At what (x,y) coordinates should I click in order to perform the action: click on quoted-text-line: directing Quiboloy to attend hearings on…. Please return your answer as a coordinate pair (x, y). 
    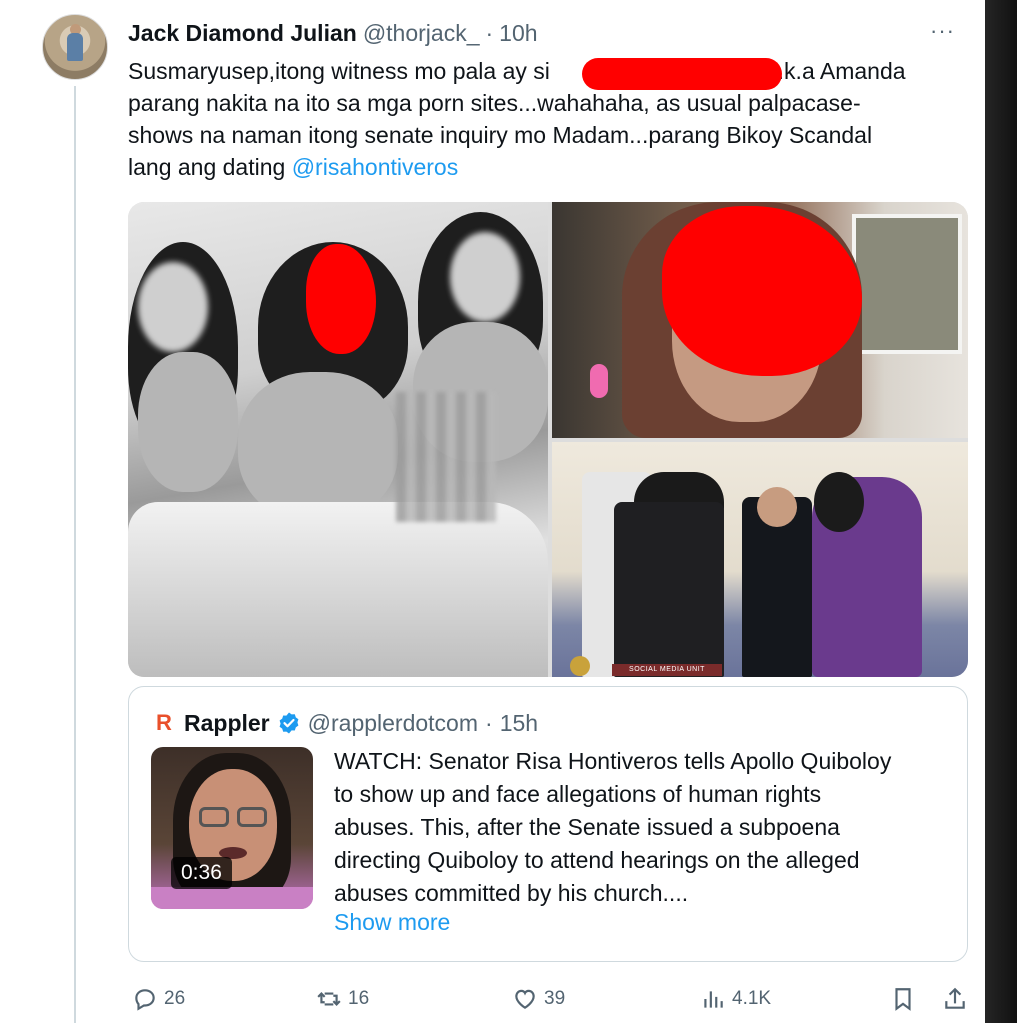
    Looking at the image, I should click on (597, 860).